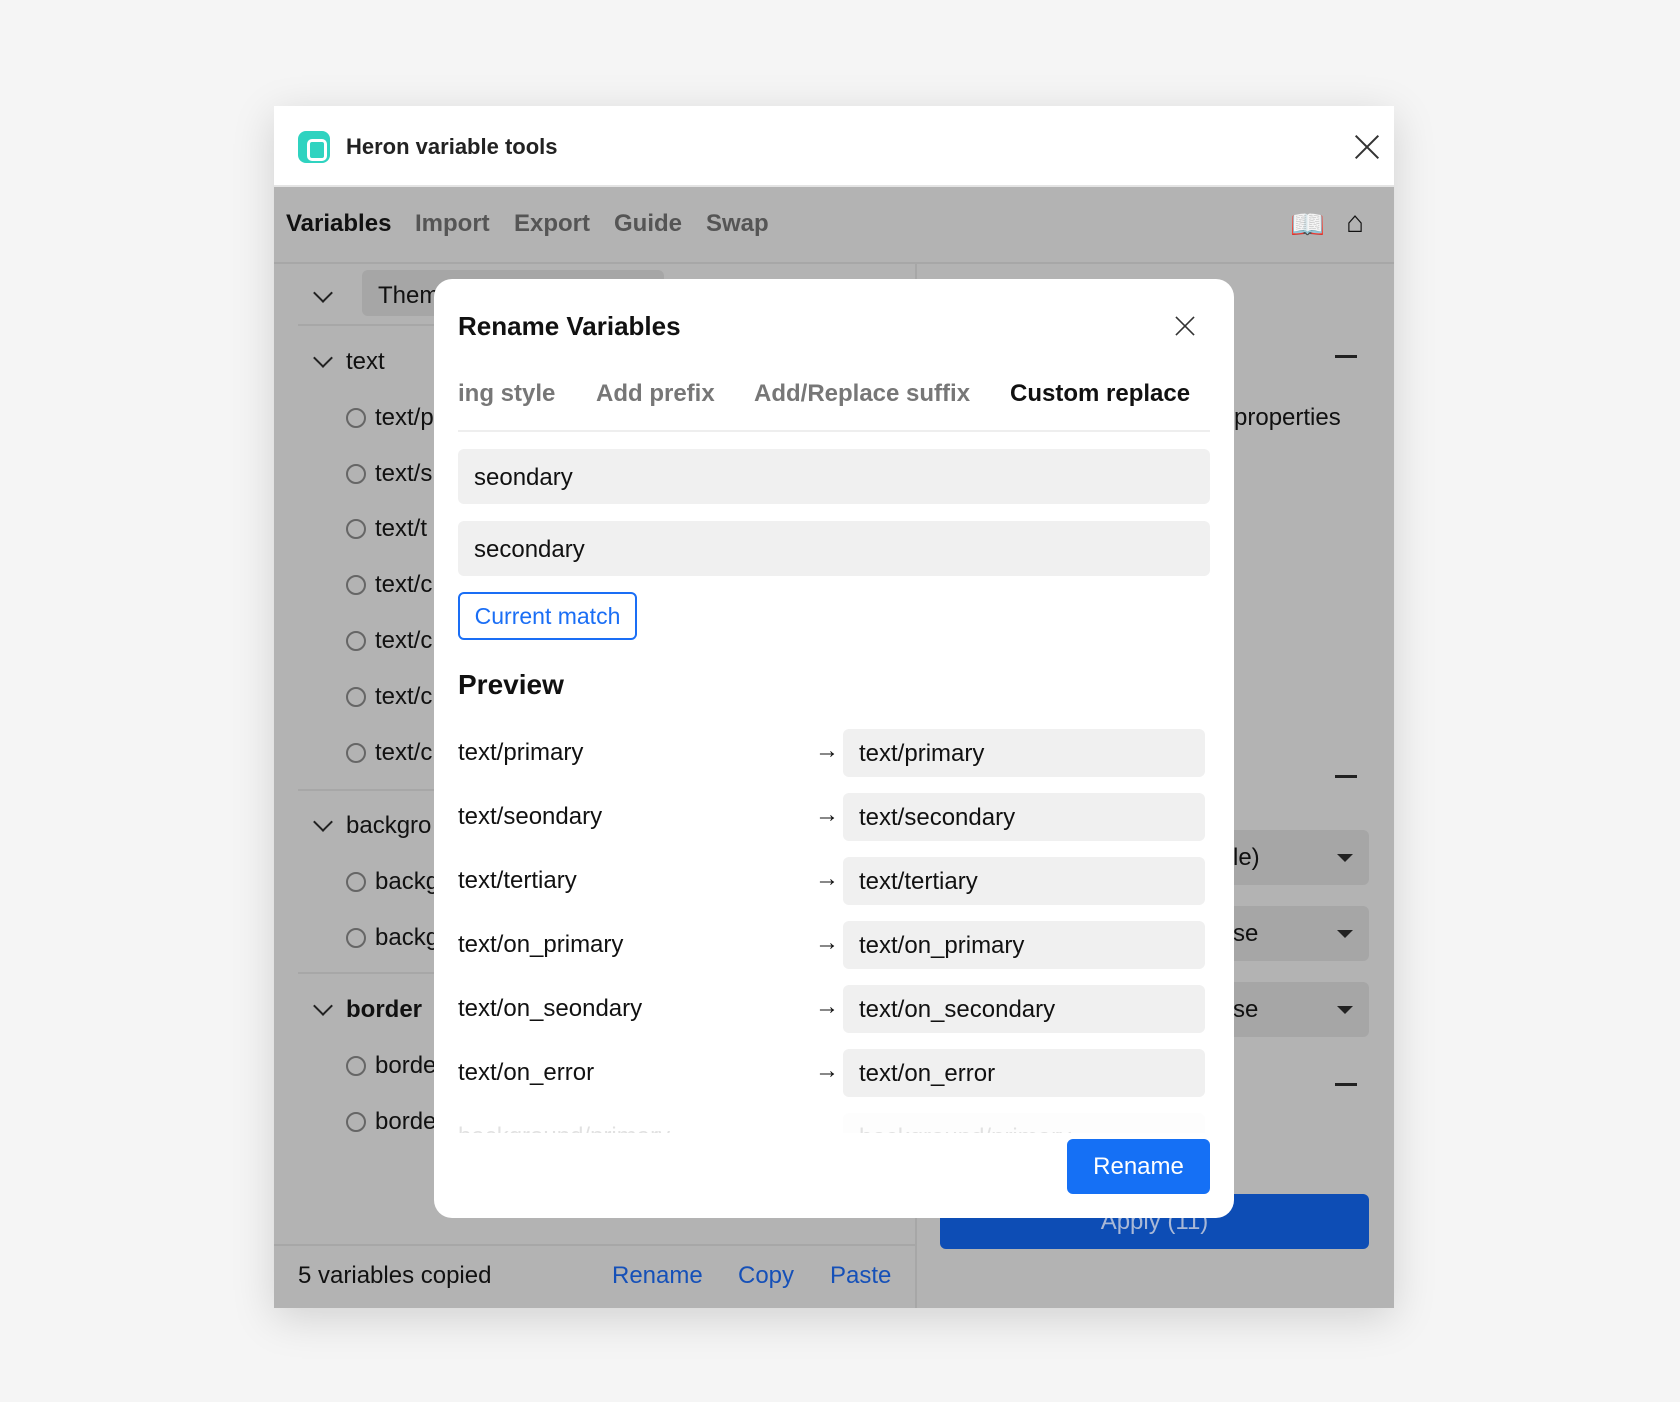 This screenshot has width=1680, height=1402. Describe the element at coordinates (511, 684) in the screenshot. I see `preview-heading: Preview` at that location.